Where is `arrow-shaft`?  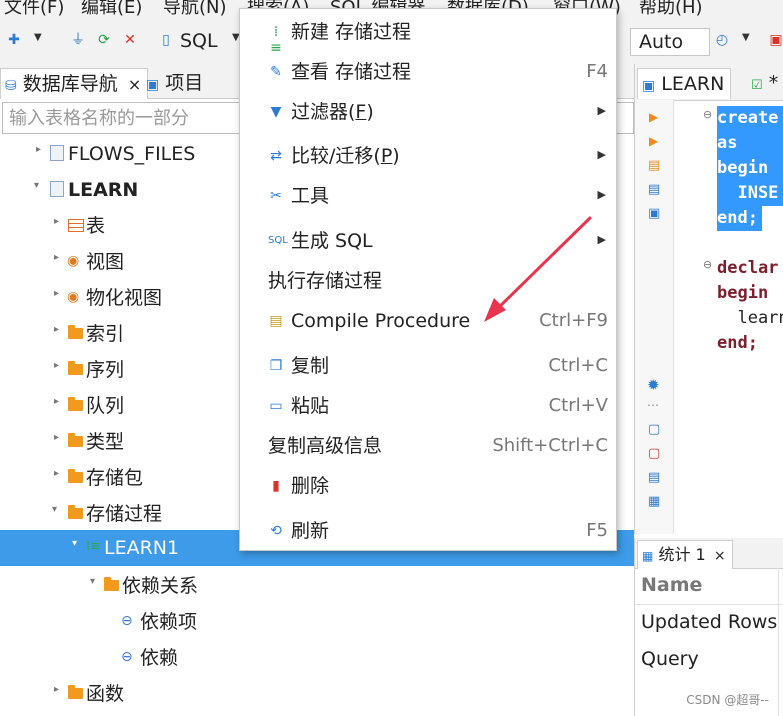
arrow-shaft is located at coordinates (542, 265).